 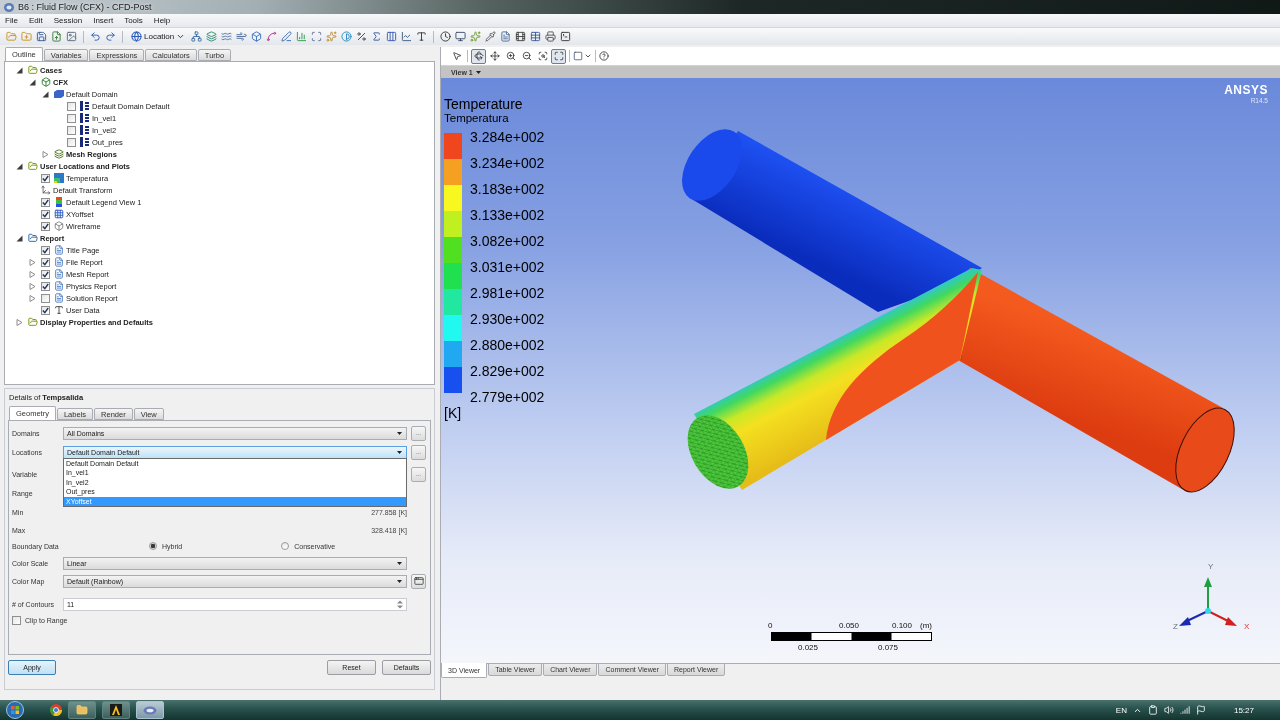 I want to click on menu-item: File, so click(x=11, y=20).